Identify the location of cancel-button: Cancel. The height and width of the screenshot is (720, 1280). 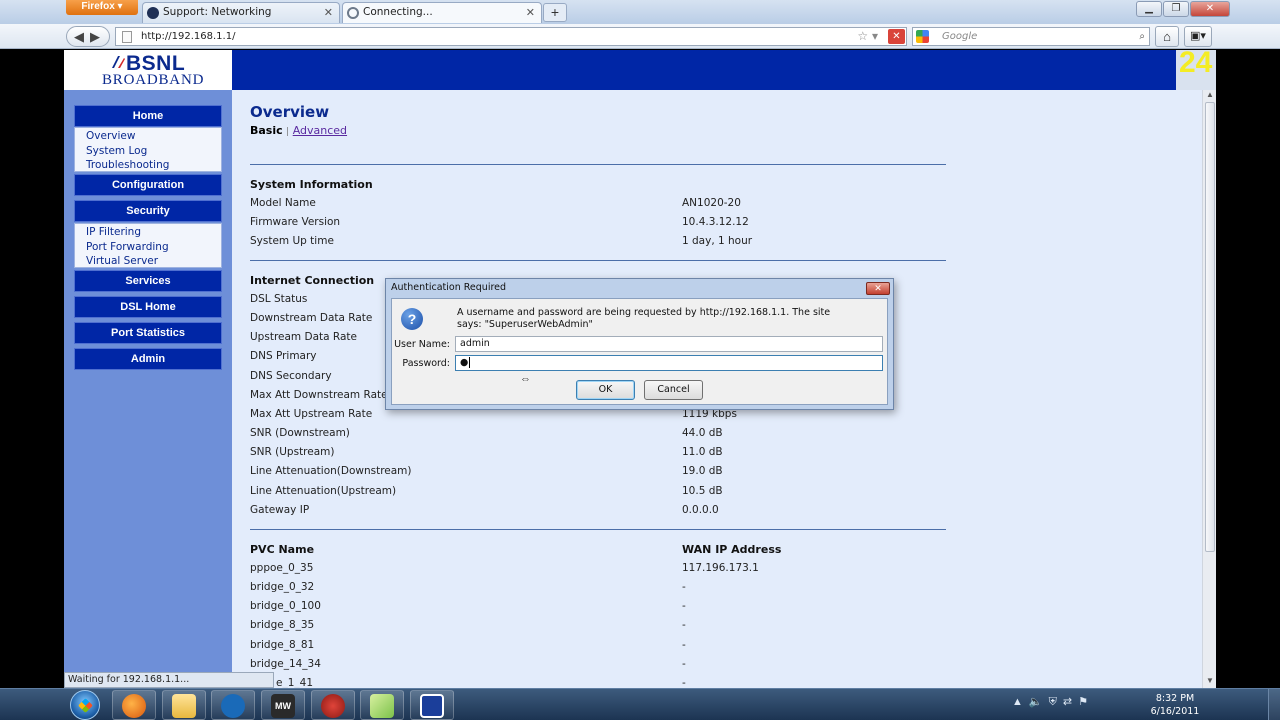
(673, 390).